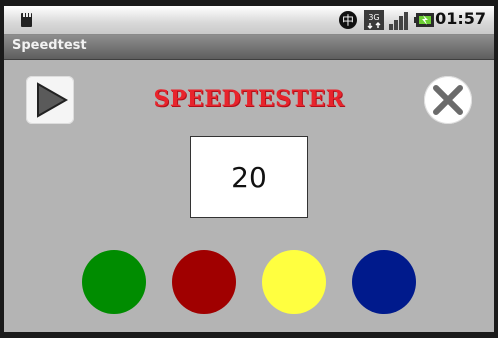 The image size is (498, 338). I want to click on sd-card-icon, so click(26, 20).